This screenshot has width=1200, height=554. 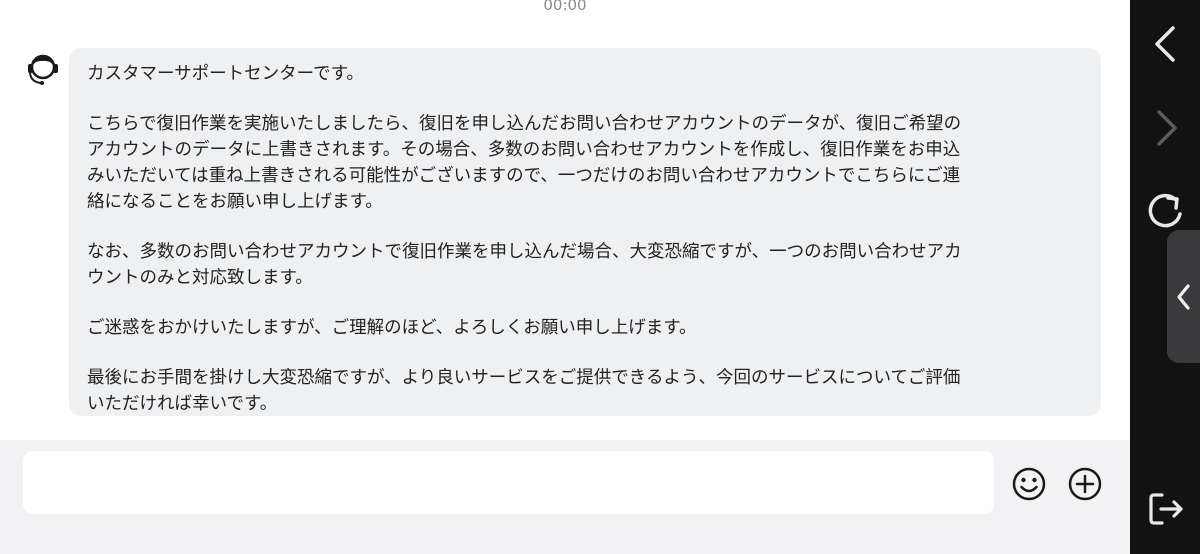 I want to click on chevron-left-small-icon, so click(x=1183, y=299).